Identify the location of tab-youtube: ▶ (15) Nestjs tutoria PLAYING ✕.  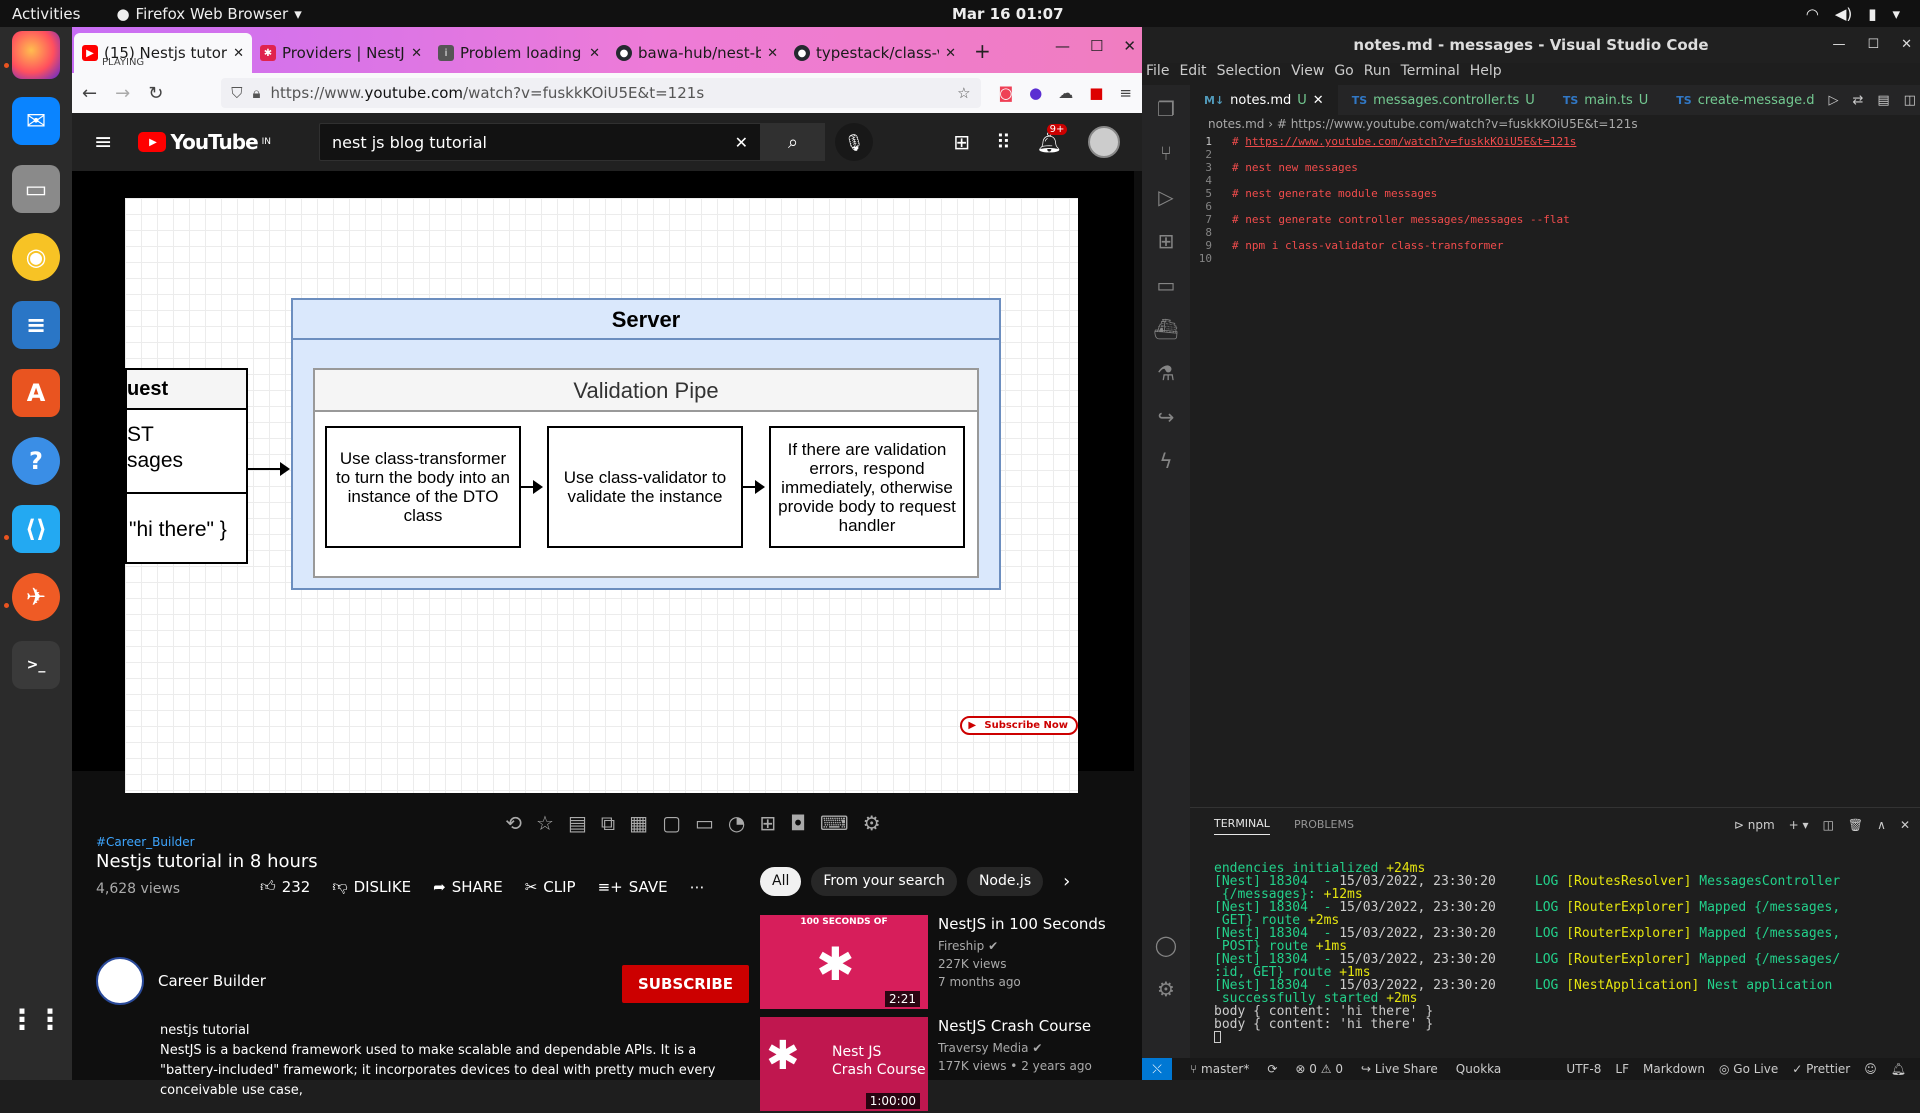
(163, 53).